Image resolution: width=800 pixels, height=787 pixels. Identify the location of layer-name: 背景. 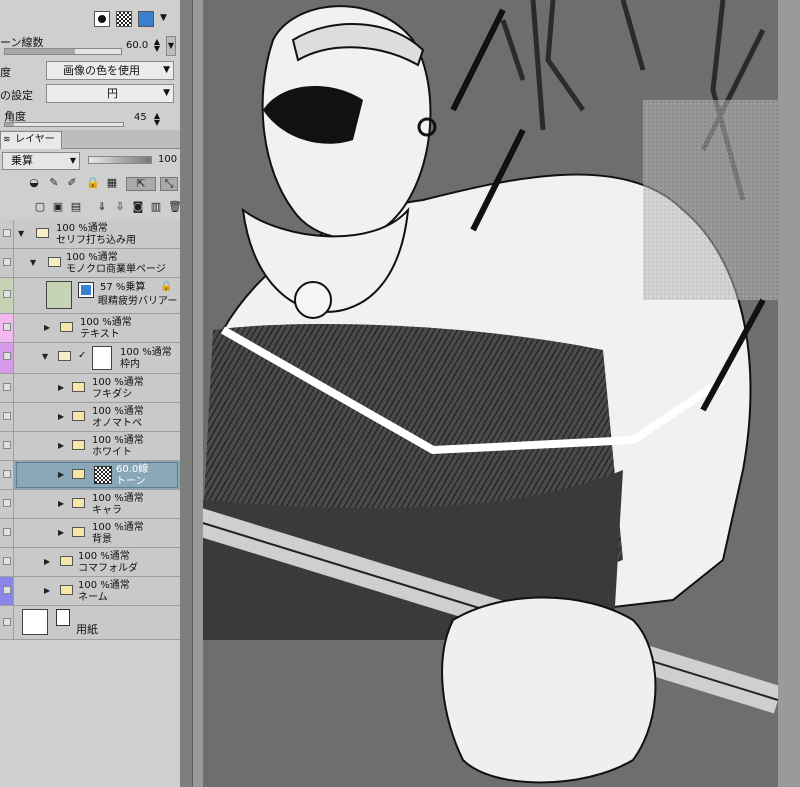
(102, 539).